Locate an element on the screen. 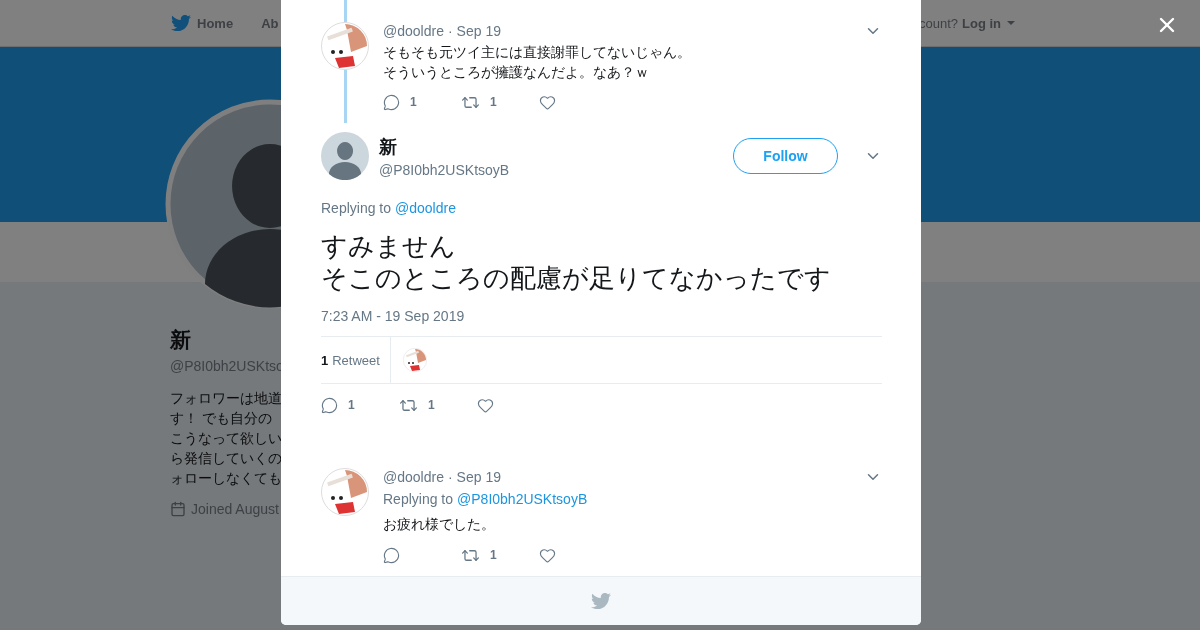 The width and height of the screenshot is (1200, 630). user-name: 新 is located at coordinates (444, 146).